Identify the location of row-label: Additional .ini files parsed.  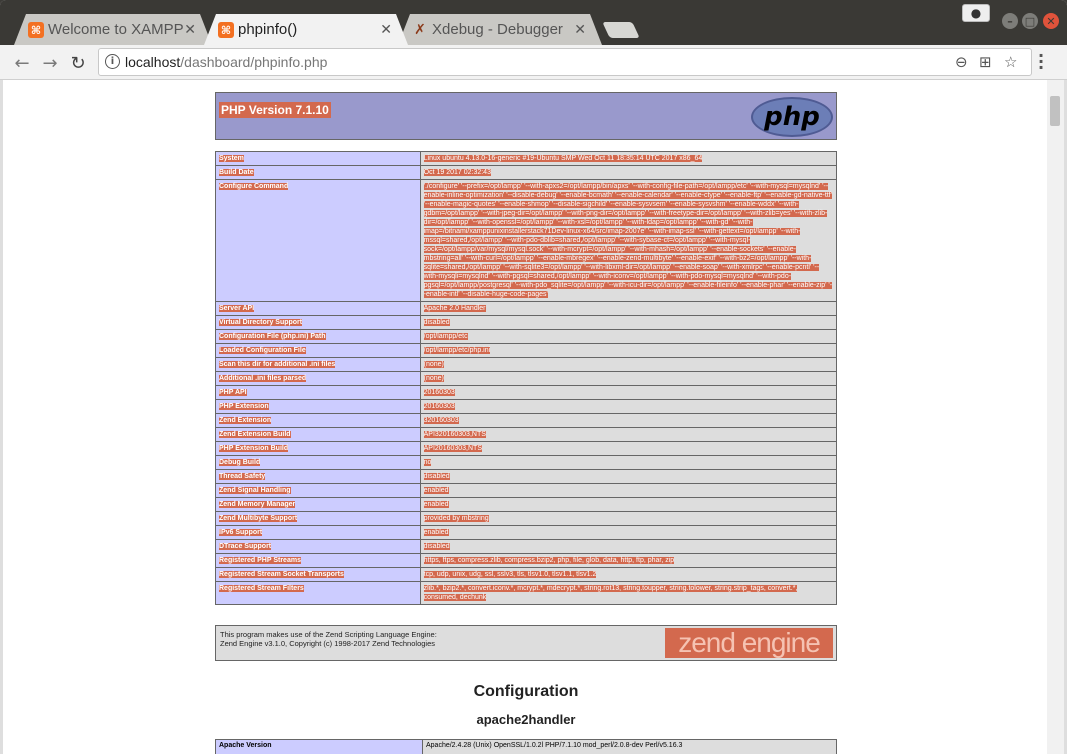
(318, 378).